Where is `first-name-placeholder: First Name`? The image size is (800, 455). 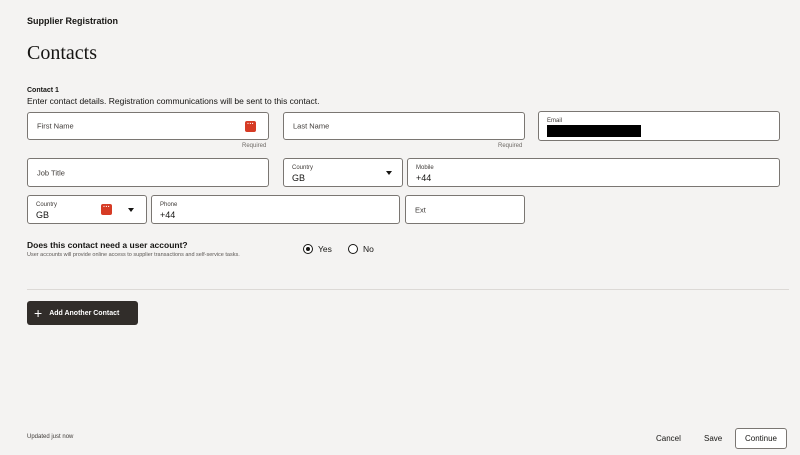
first-name-placeholder: First Name is located at coordinates (55, 126).